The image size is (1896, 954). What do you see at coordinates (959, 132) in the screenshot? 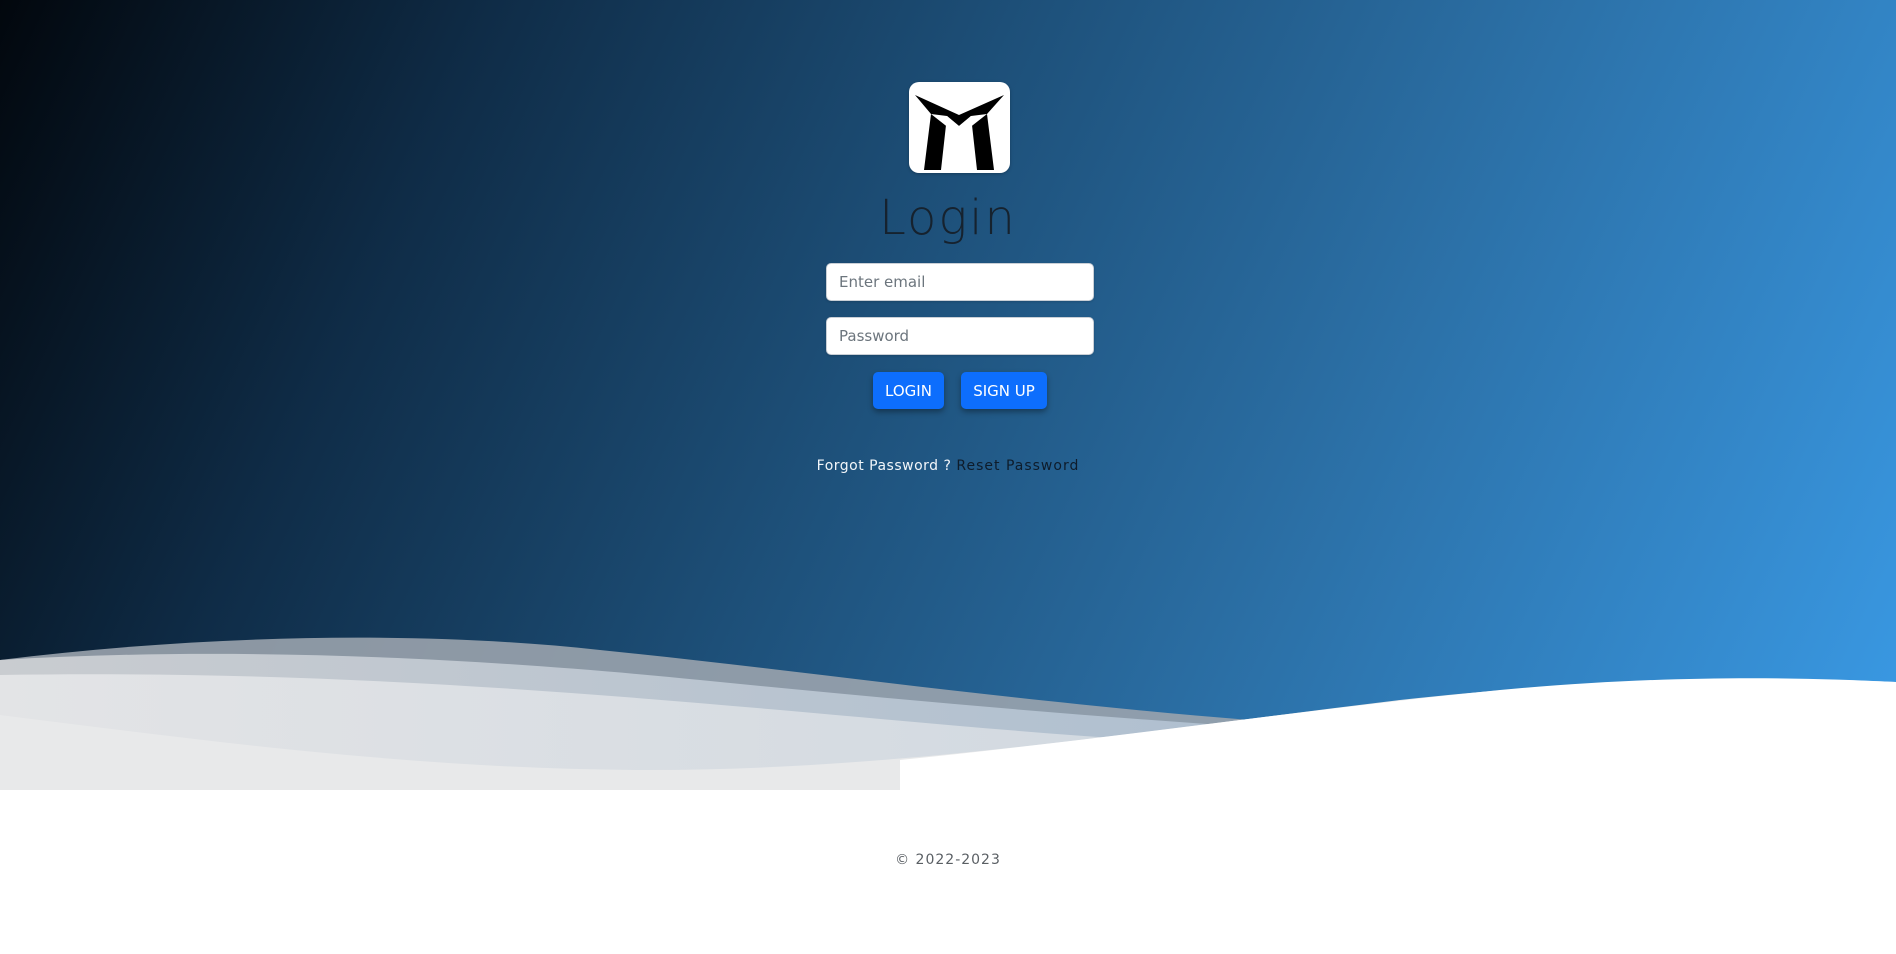
I see `m-logo-graphic` at bounding box center [959, 132].